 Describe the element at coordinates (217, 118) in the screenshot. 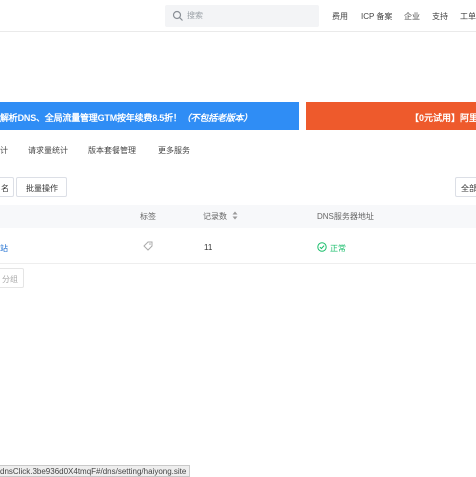

I see `promo-banner-dns-note: （不包括老版本）` at that location.